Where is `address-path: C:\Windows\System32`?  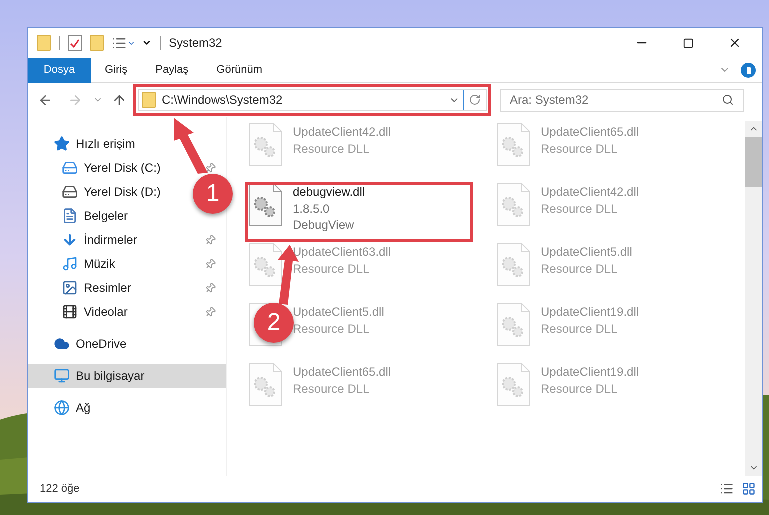 address-path: C:\Windows\System32 is located at coordinates (222, 100).